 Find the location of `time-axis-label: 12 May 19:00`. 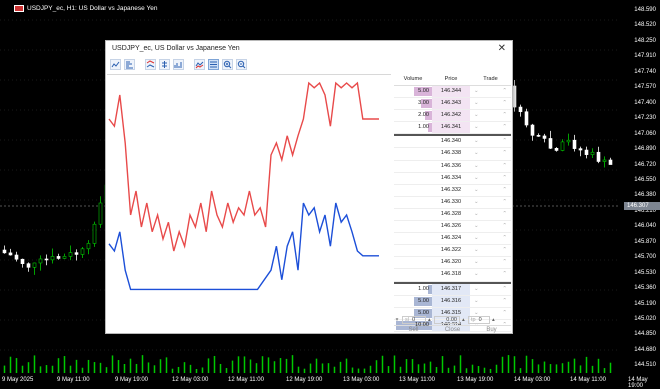

time-axis-label: 12 May 19:00 is located at coordinates (304, 380).